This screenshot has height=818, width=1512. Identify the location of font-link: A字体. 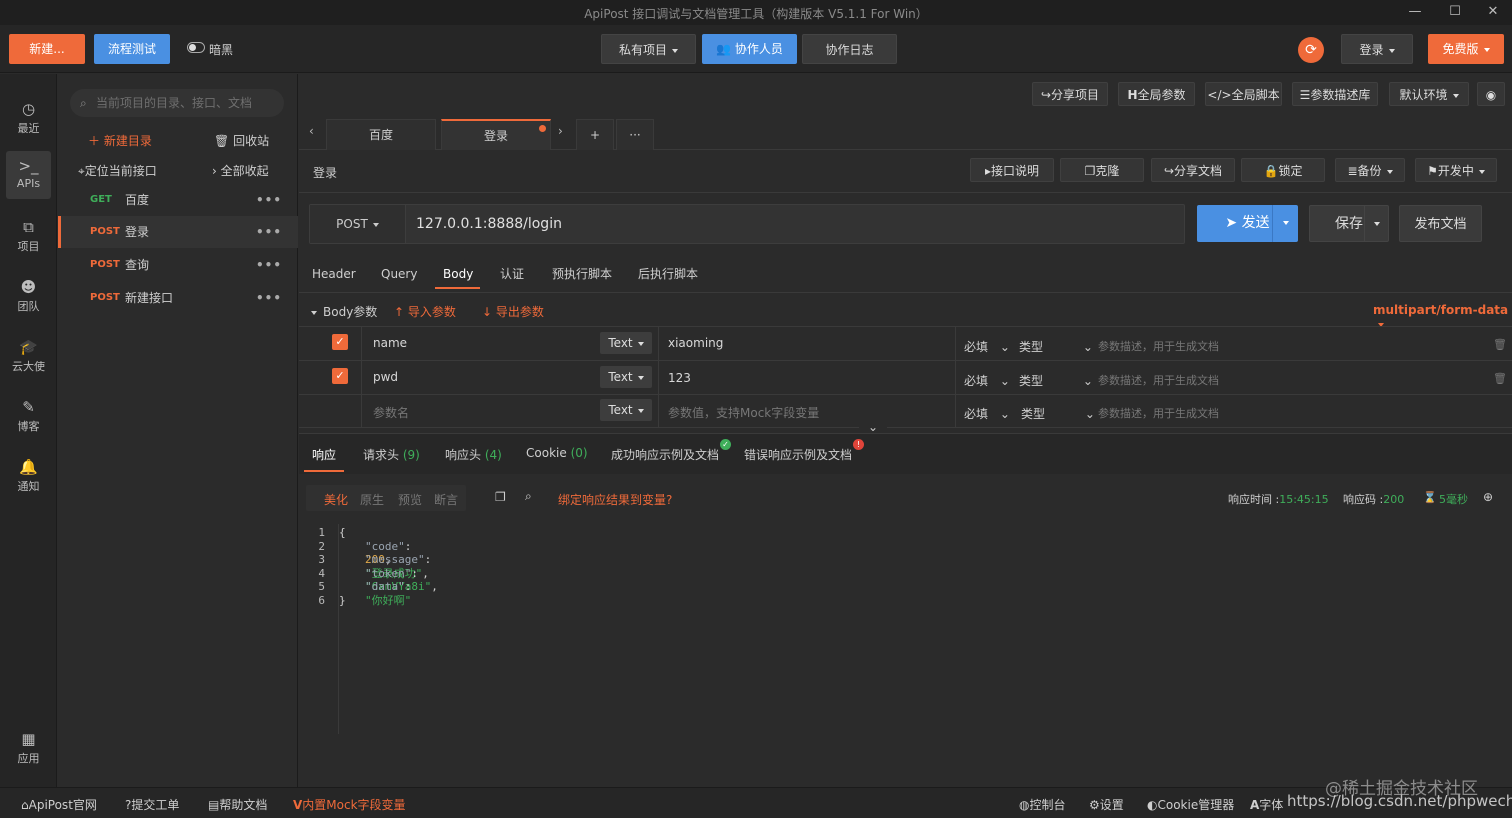
(1266, 804).